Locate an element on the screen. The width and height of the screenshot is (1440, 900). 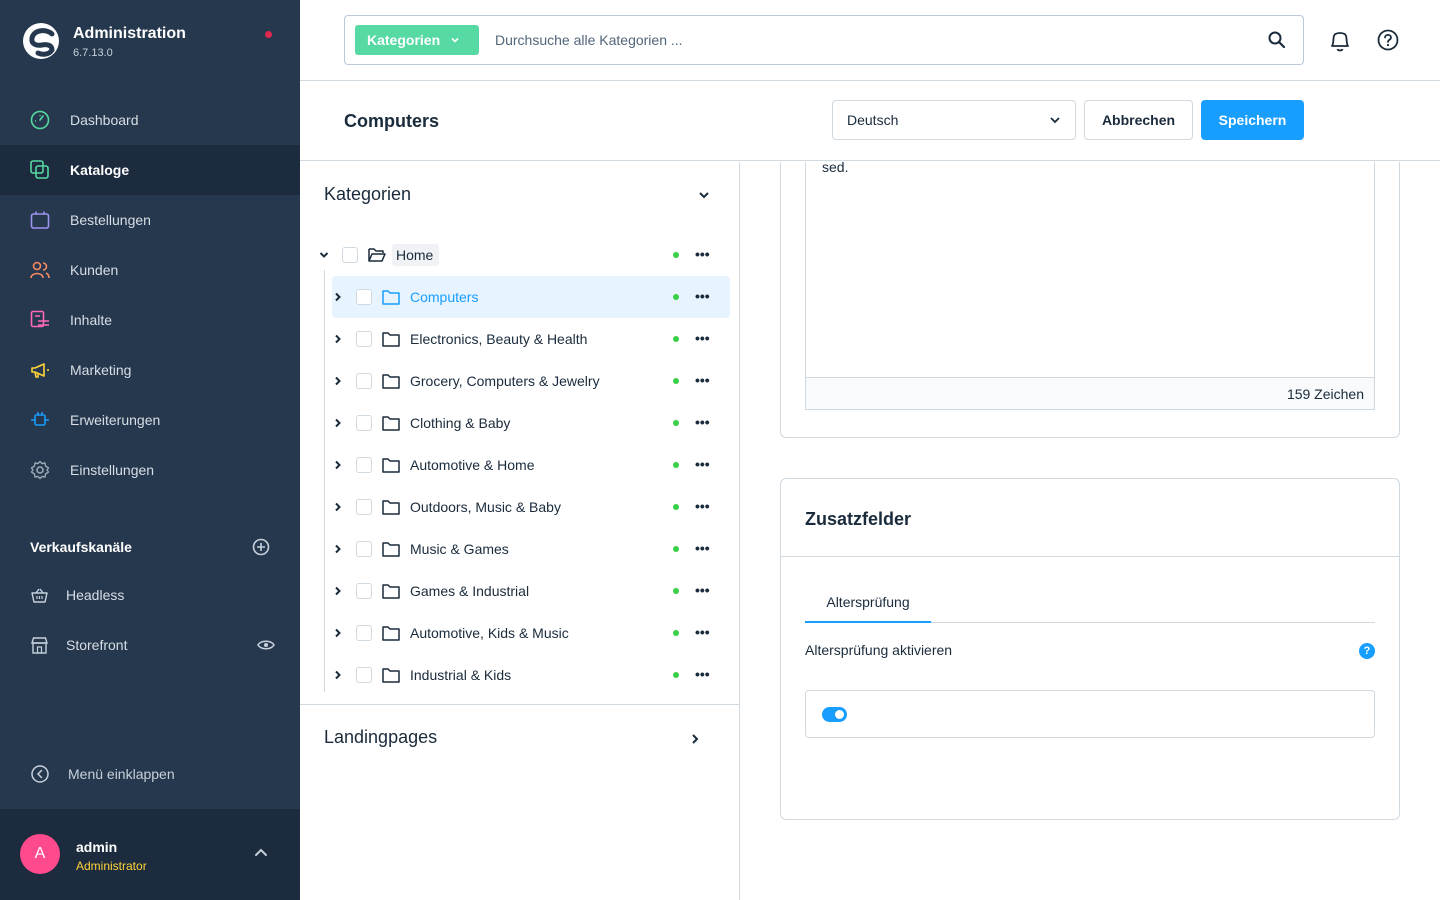
tree-label: Outdoors, Music & Baby is located at coordinates (486, 507).